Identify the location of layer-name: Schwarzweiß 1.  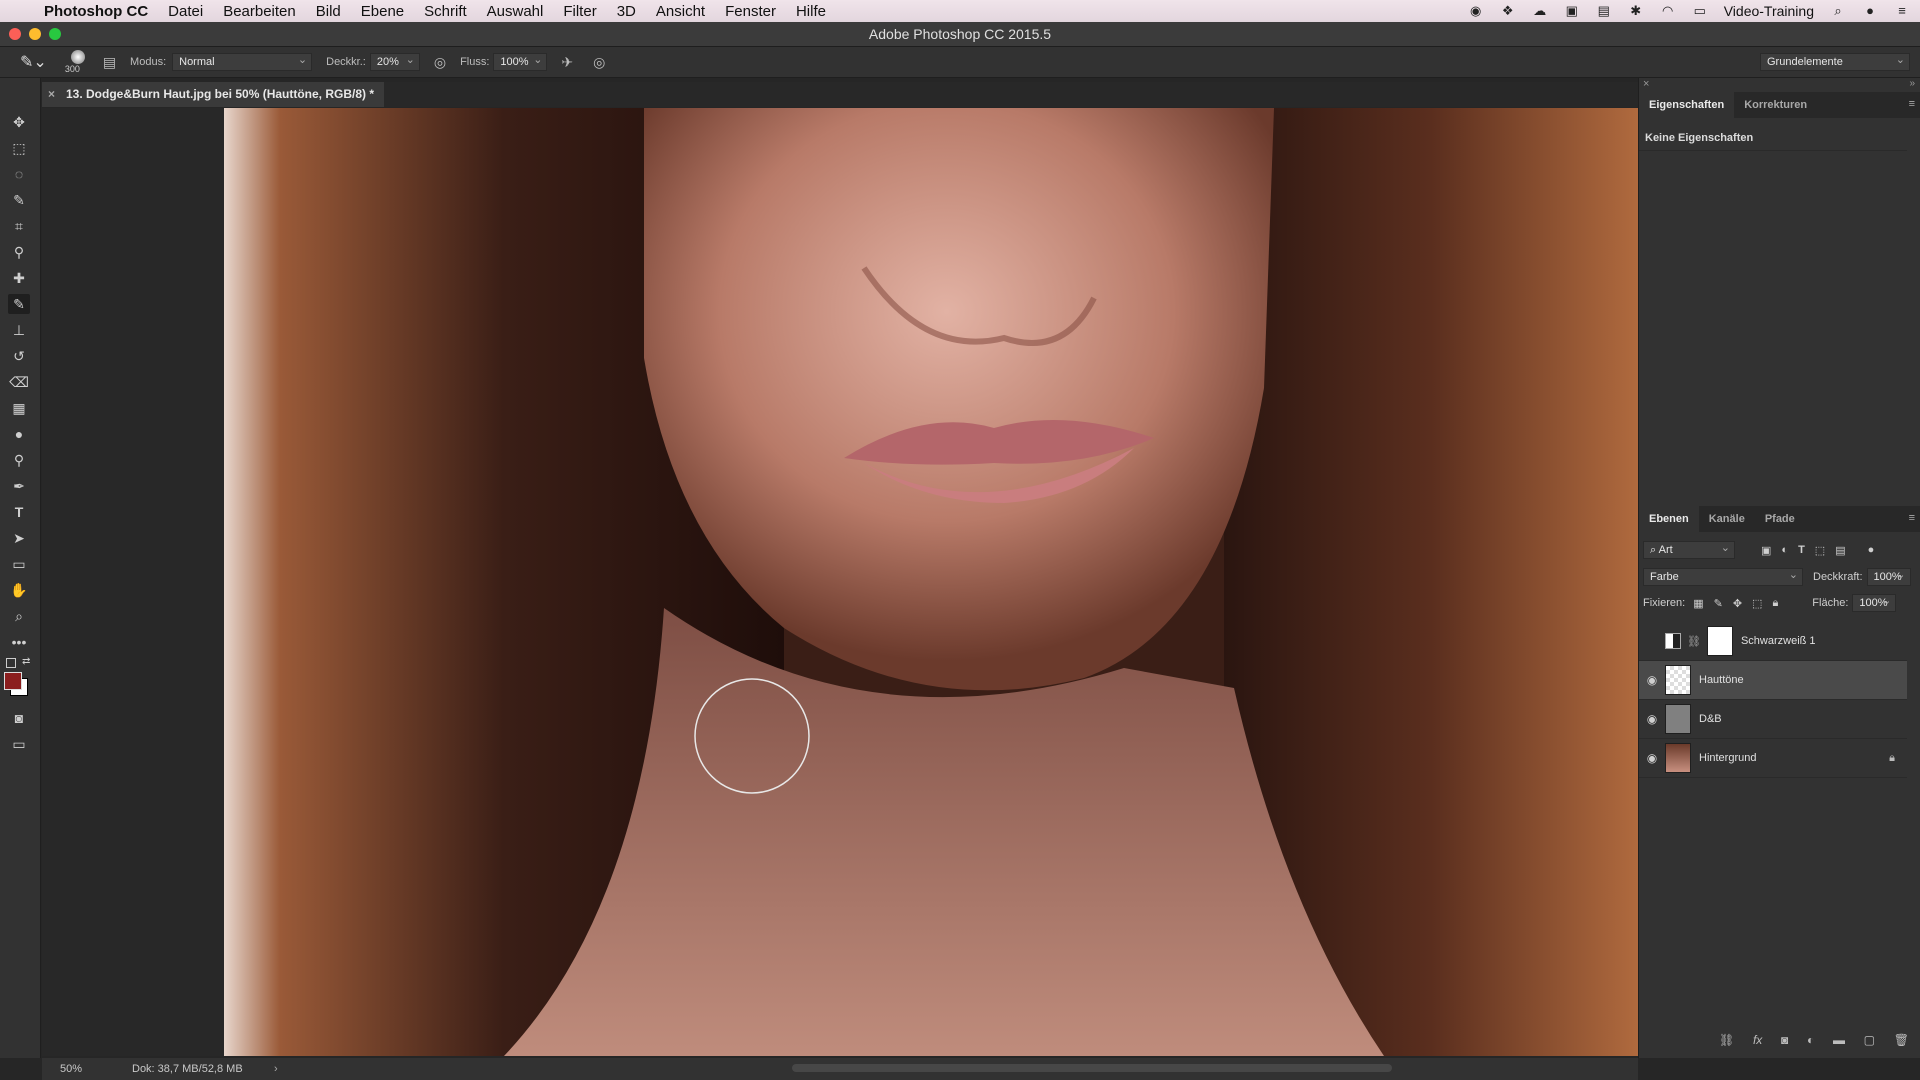
(1778, 641).